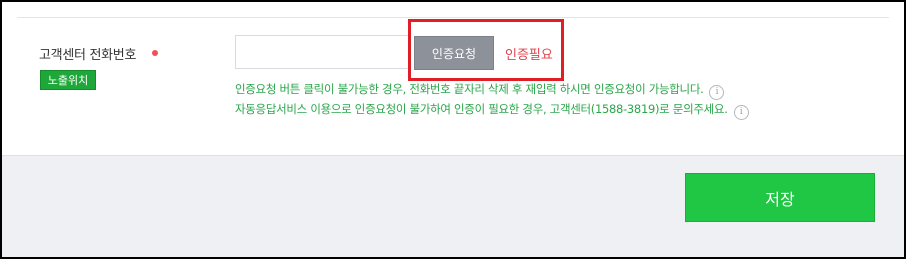  Describe the element at coordinates (454, 53) in the screenshot. I see `verify-request-button: 인증요청` at that location.